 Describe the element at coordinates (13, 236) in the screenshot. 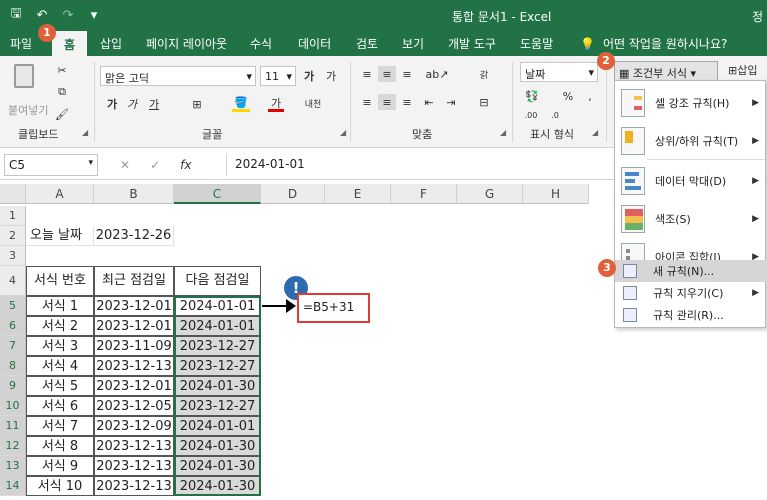

I see `row-header-2: 2` at that location.